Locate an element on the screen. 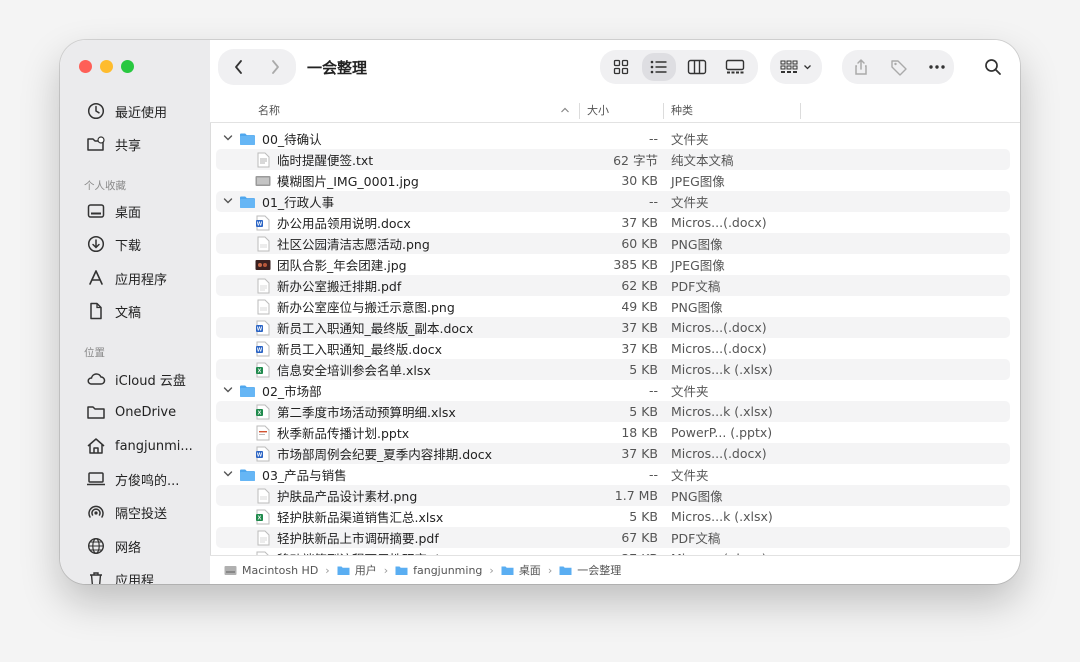 Image resolution: width=1080 pixels, height=662 pixels. laptop-icon is located at coordinates (96, 479).